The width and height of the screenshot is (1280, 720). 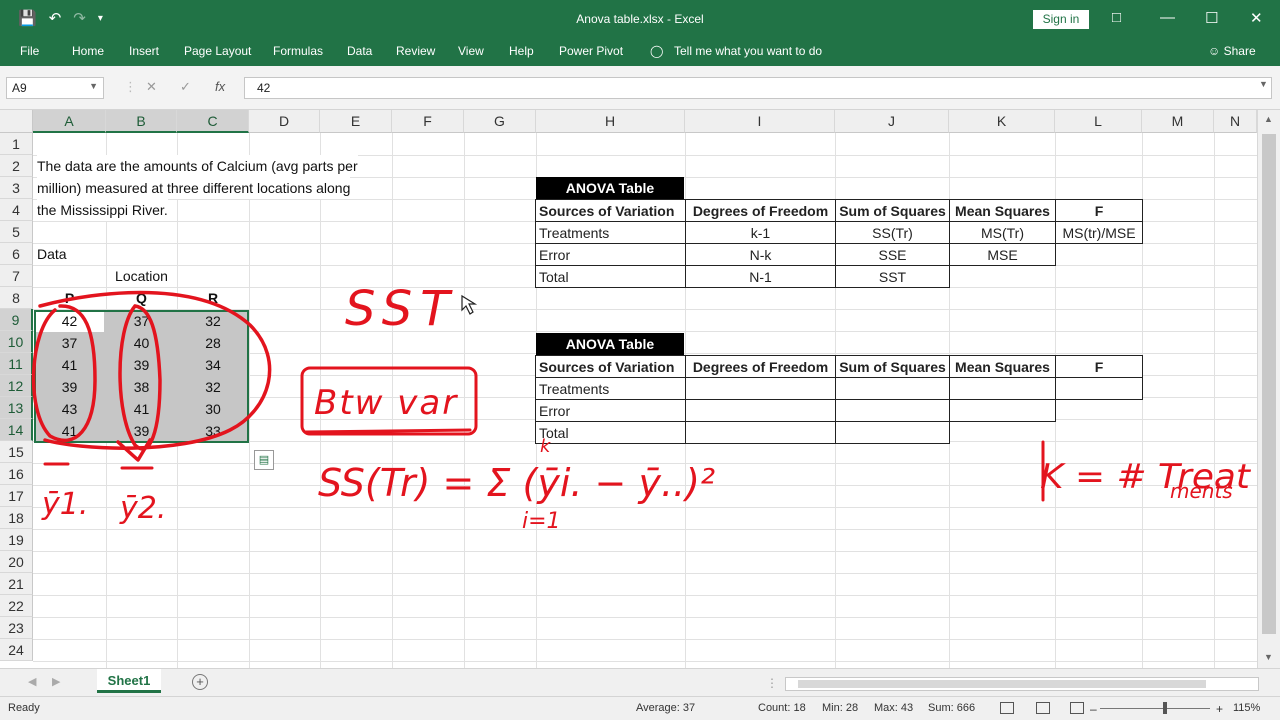 I want to click on column-header-k: K, so click(x=1002, y=121).